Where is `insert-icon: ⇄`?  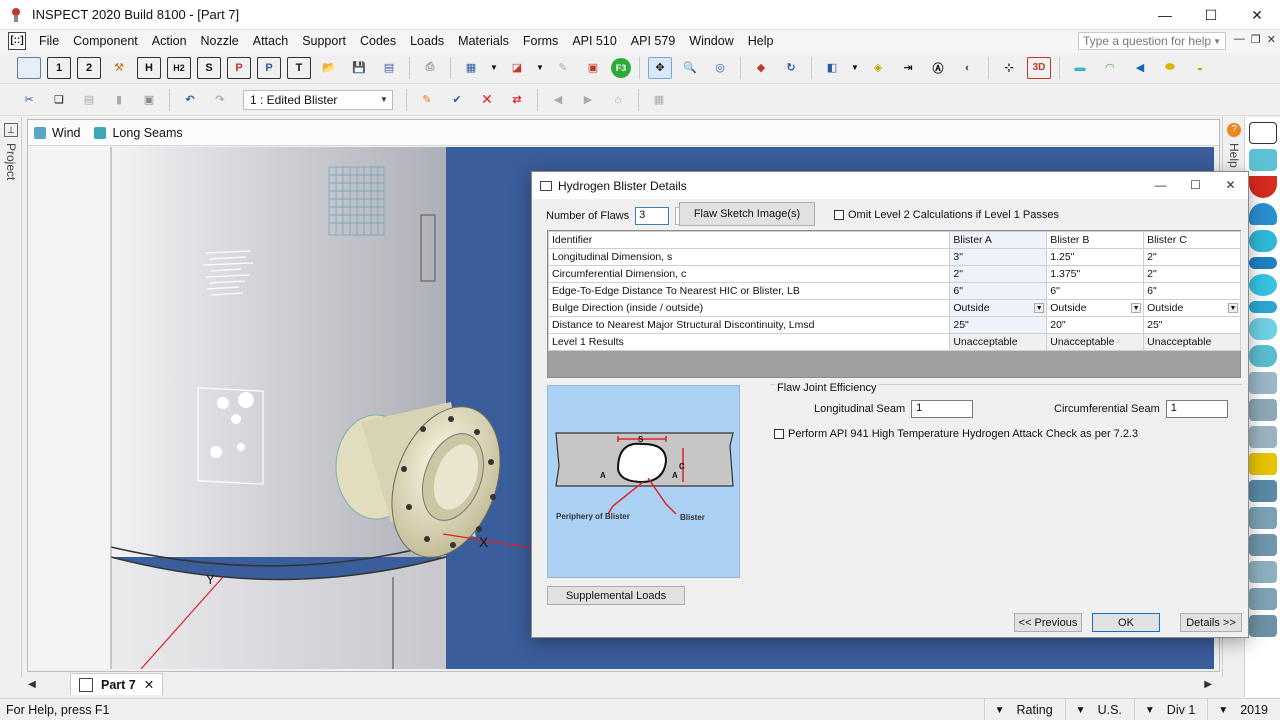
insert-icon: ⇄ is located at coordinates (517, 100).